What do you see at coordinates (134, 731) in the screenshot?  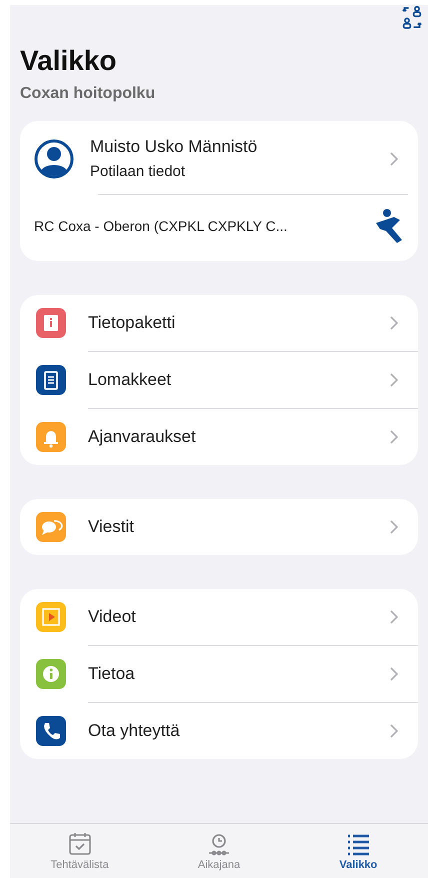 I see `menu-label: Ota yhteyttä` at bounding box center [134, 731].